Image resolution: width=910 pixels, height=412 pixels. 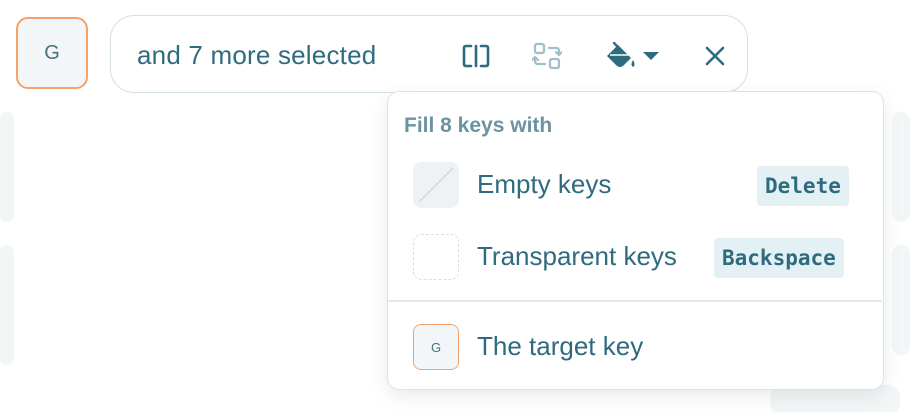 I want to click on swap-button, so click(x=547, y=56).